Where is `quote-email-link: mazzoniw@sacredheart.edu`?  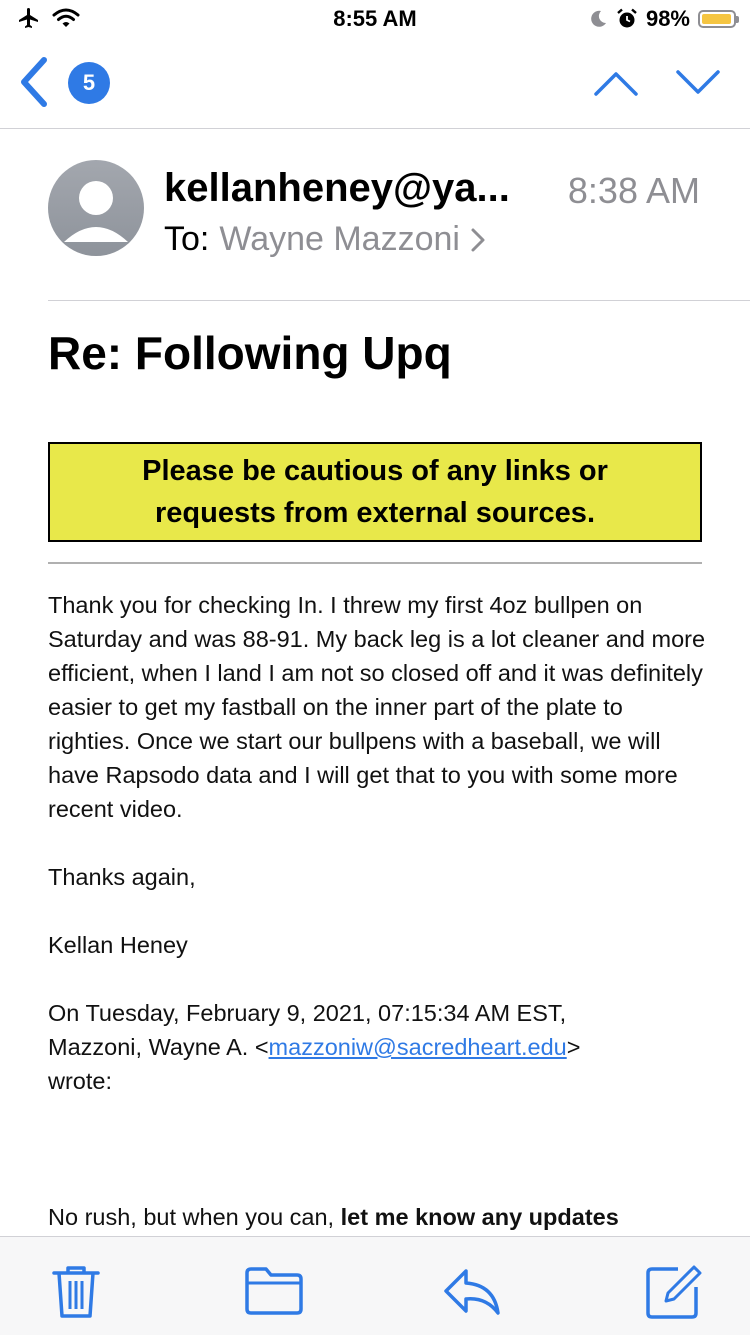 quote-email-link: mazzoniw@sacredheart.edu is located at coordinates (418, 1047).